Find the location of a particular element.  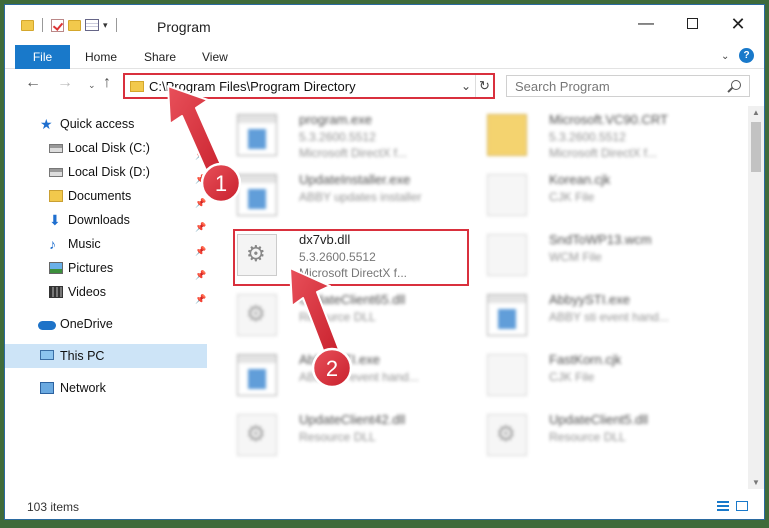

disk-icon is located at coordinates (56, 148).